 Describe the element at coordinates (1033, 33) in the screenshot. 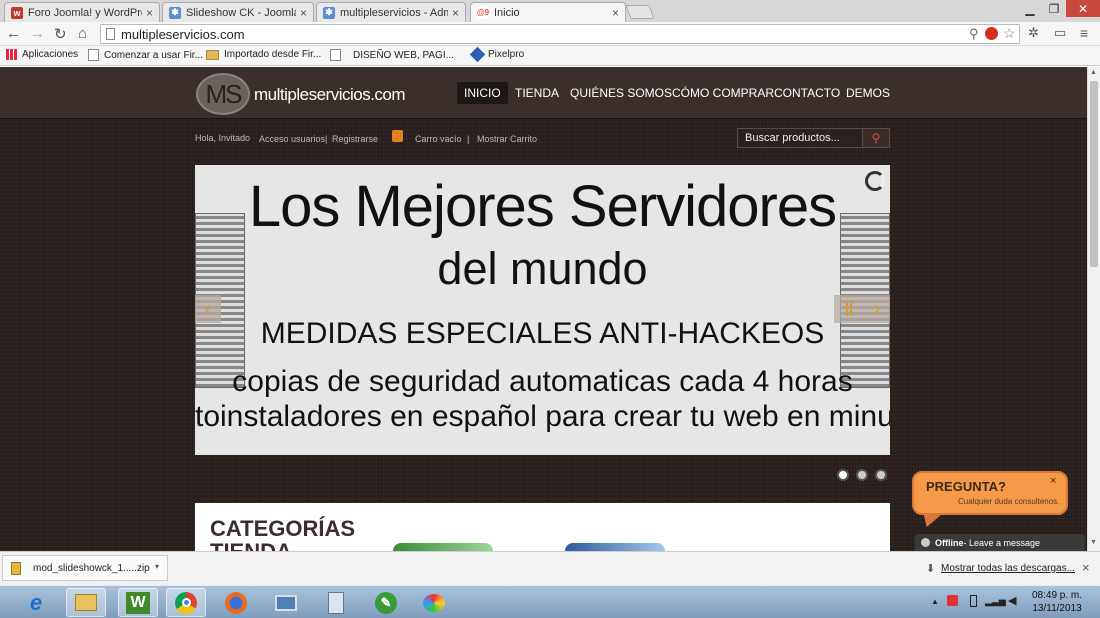

I see `puzzle-icon: ✲` at that location.